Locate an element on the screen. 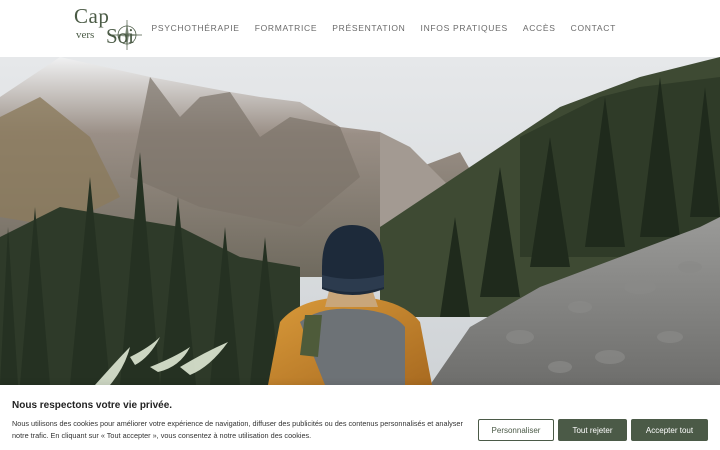 The image size is (720, 450). nav-item-formatrice: FORMATRICE is located at coordinates (286, 28).